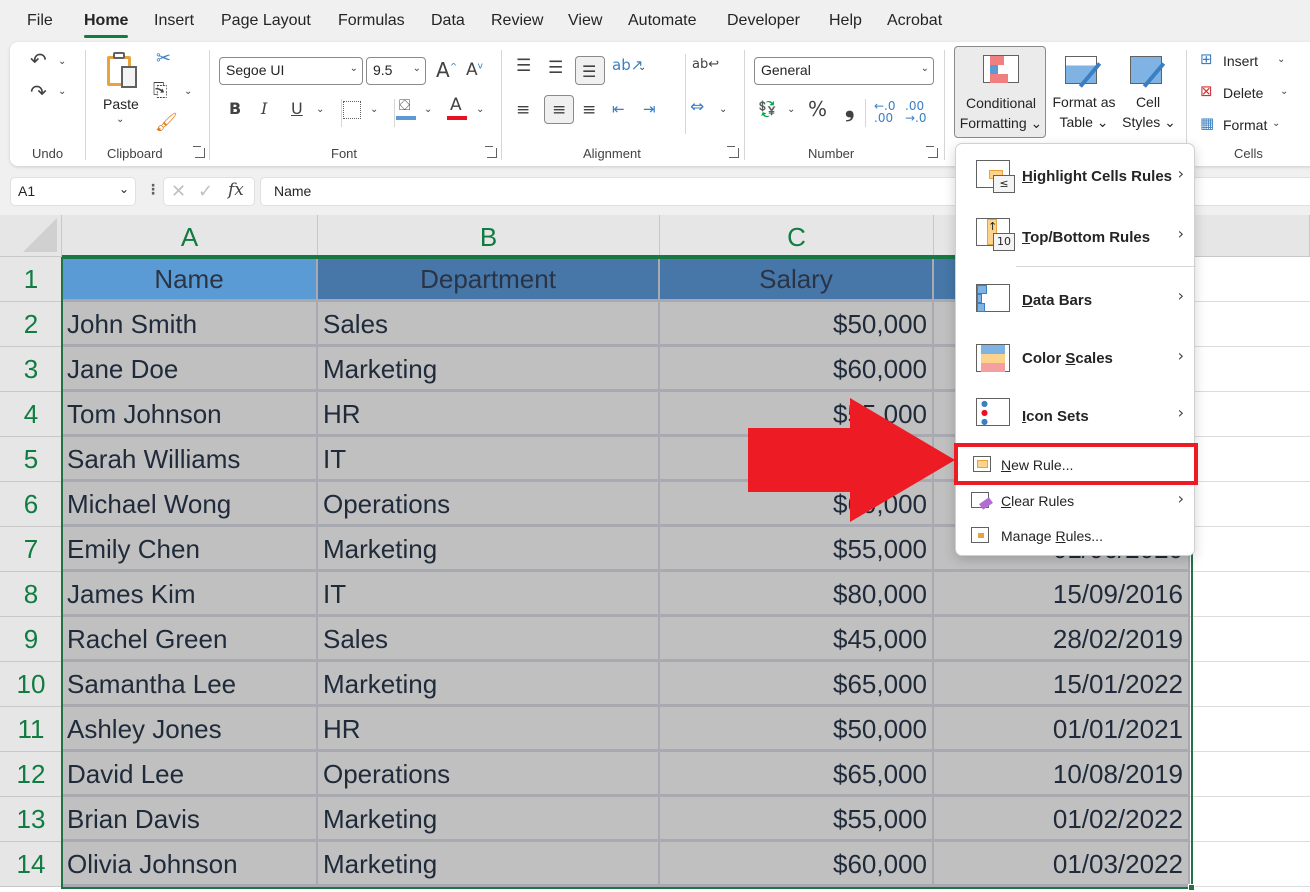 Image resolution: width=1310 pixels, height=892 pixels. What do you see at coordinates (491, 152) in the screenshot?
I see `font-dialog-launcher` at bounding box center [491, 152].